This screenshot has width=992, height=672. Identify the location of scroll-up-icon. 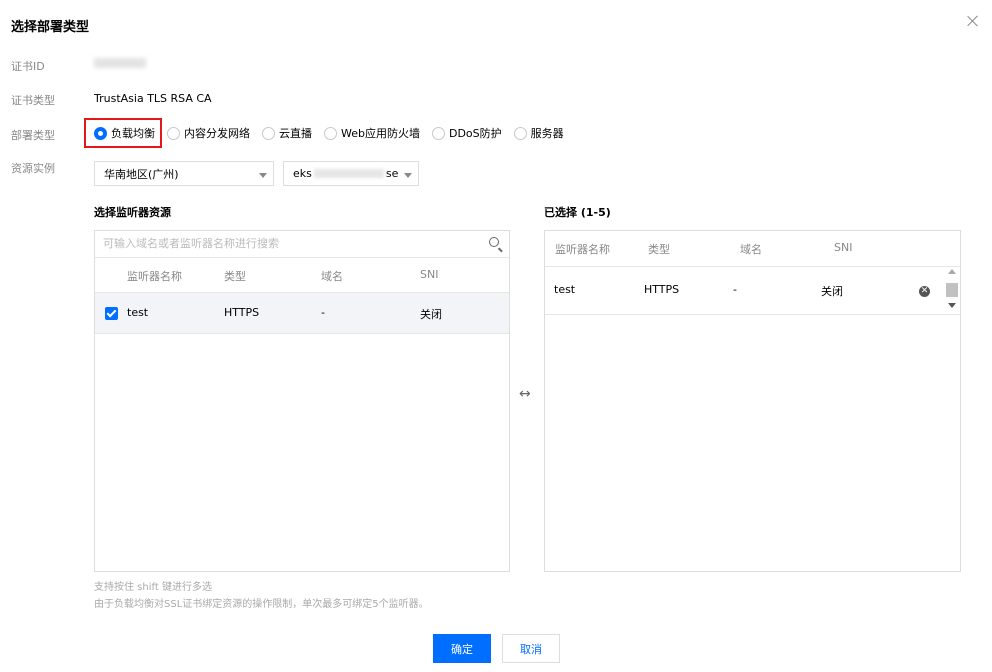
(952, 271).